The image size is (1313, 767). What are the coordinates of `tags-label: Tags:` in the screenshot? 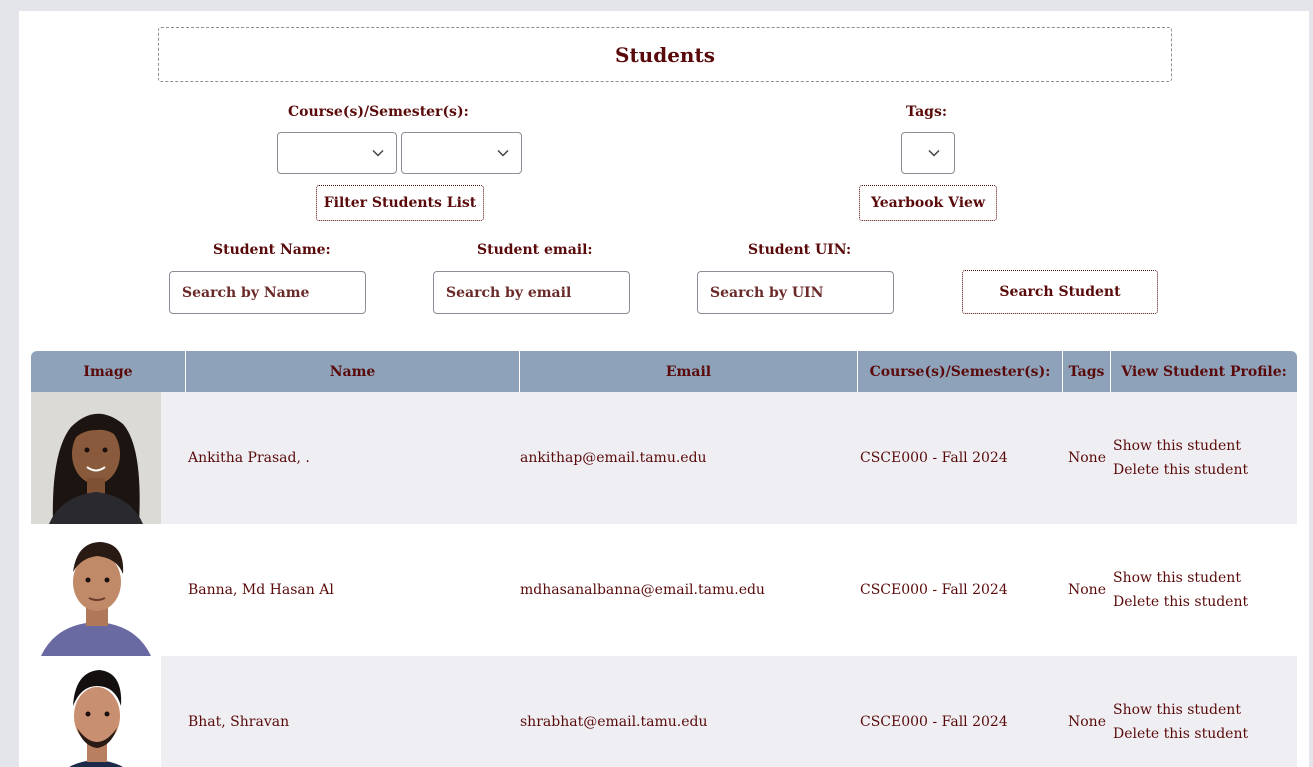 It's located at (926, 112).